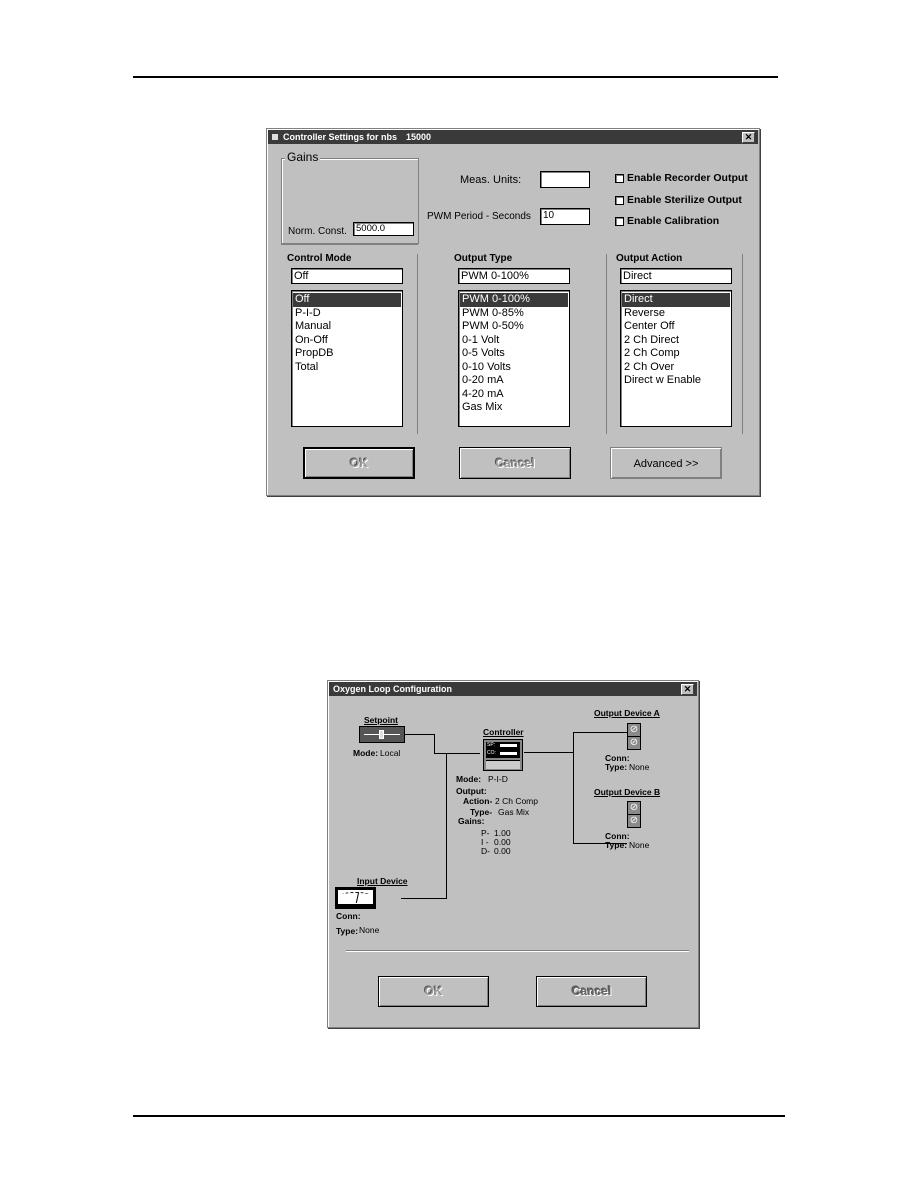 This screenshot has height=1188, width=918. I want to click on output-device-b-slot-2: ⊘, so click(634, 821).